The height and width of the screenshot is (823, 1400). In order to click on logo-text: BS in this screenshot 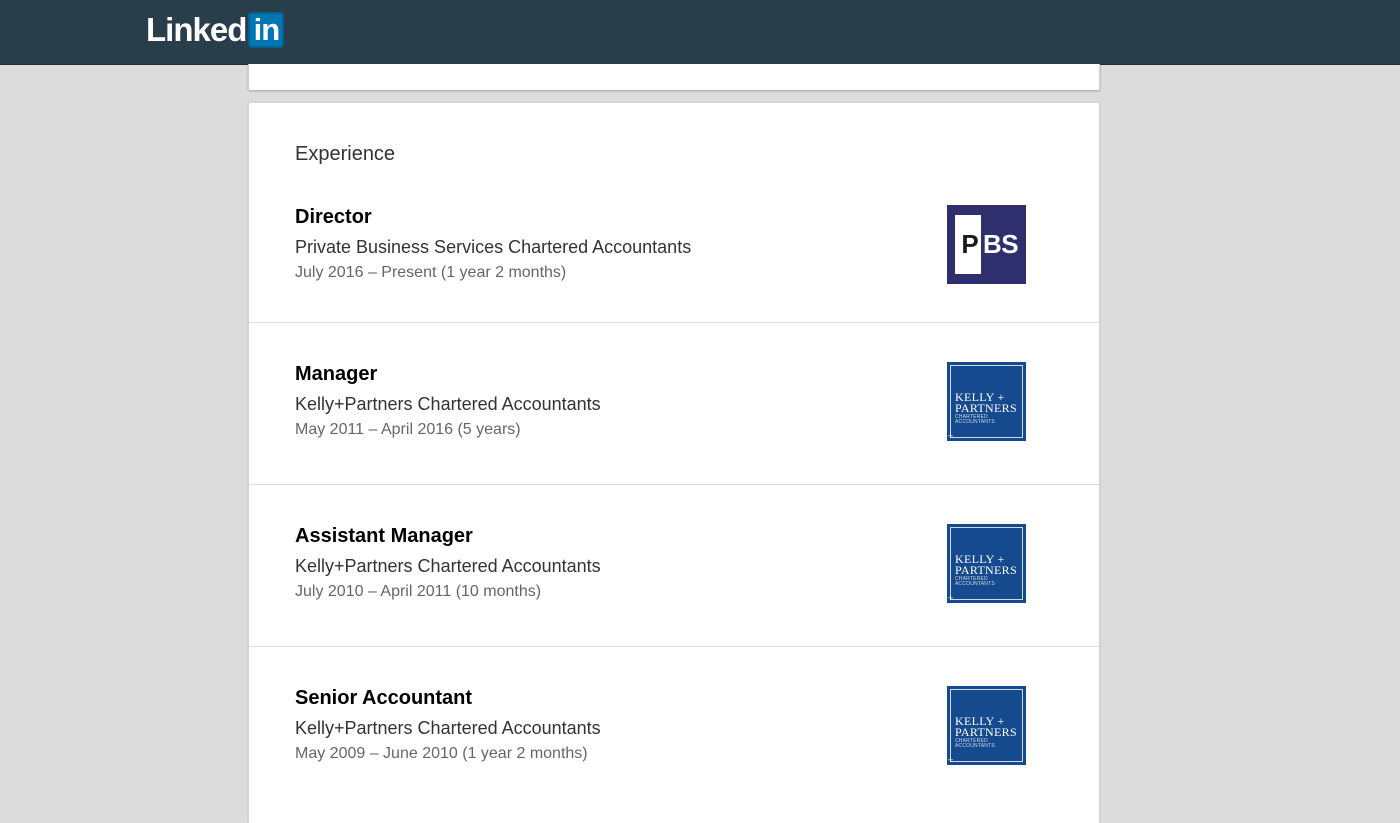, I will do `click(1001, 244)`.